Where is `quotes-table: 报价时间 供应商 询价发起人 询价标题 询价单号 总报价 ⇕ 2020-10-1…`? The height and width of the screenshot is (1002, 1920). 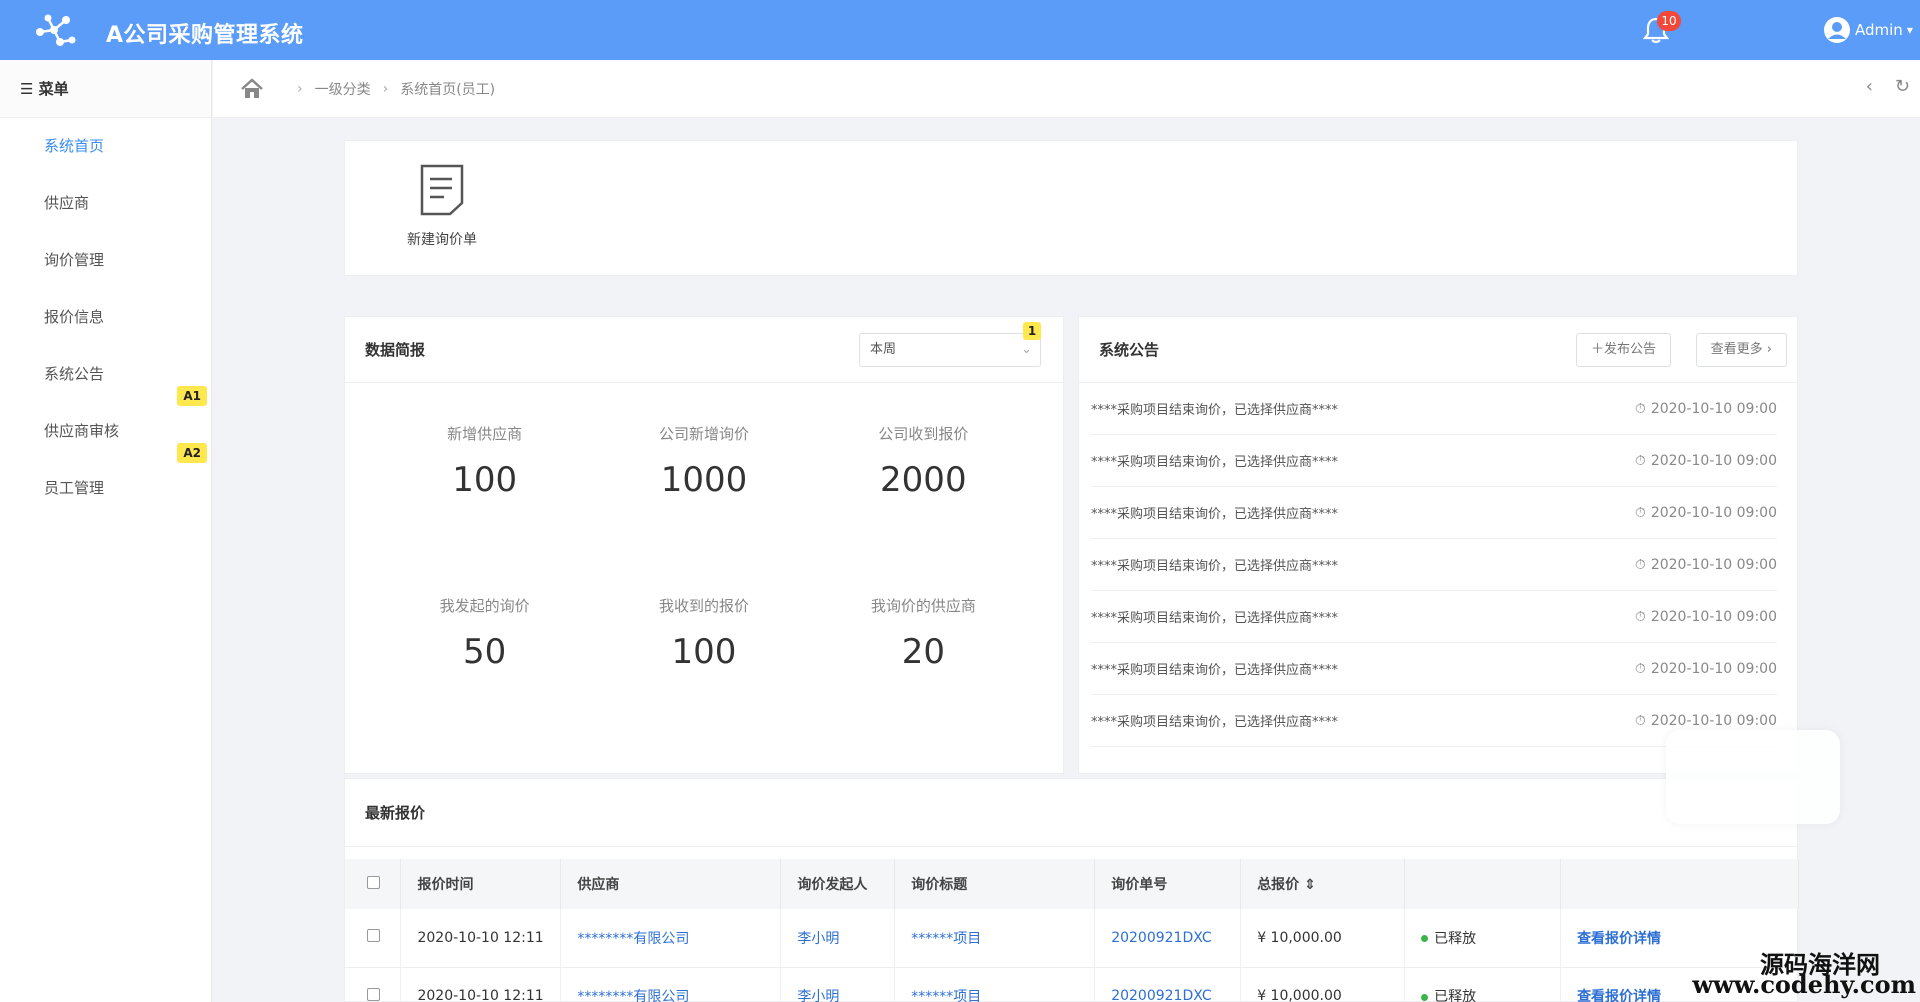 quotes-table: 报价时间 供应商 询价发起人 询价标题 询价单号 总报价 ⇕ 2020-10-1… is located at coordinates (1072, 930).